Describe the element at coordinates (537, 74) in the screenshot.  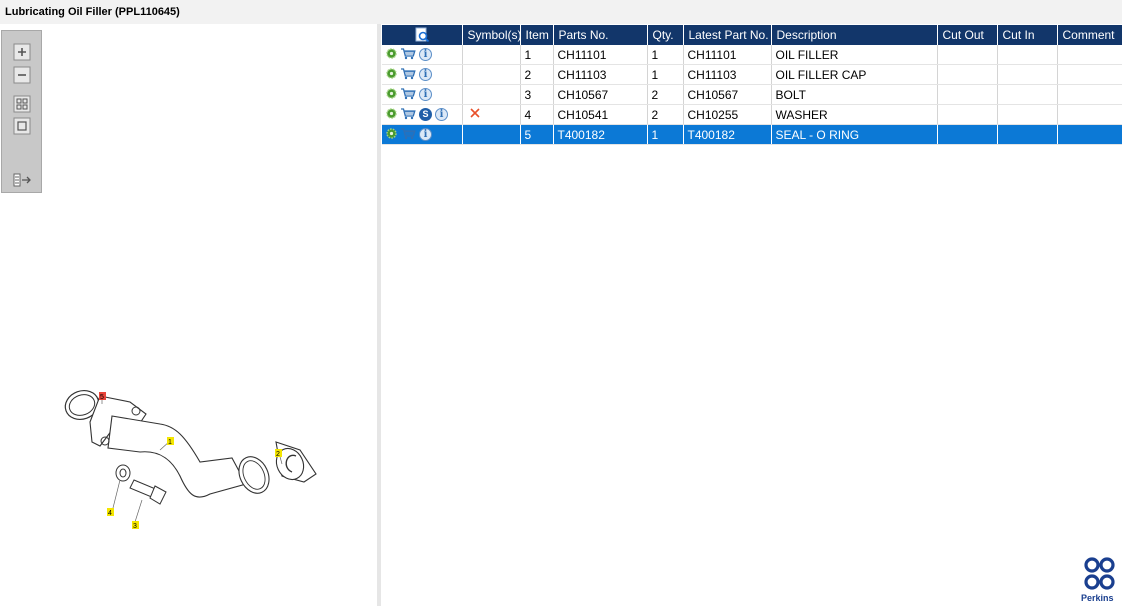
I see `item-cell: 2` at that location.